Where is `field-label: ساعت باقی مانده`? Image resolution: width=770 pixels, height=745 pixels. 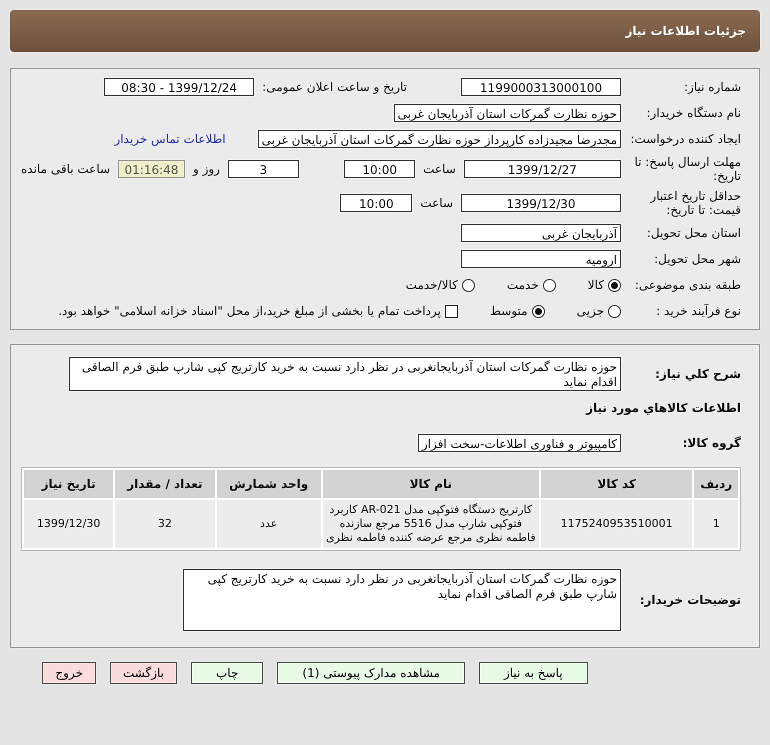
field-label: ساعت باقی مانده is located at coordinates (65, 169).